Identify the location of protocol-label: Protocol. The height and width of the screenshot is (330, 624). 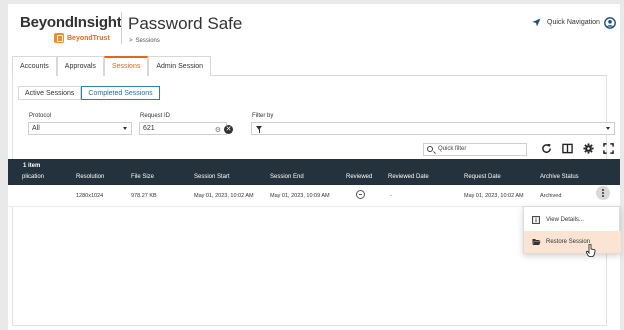
(40, 116).